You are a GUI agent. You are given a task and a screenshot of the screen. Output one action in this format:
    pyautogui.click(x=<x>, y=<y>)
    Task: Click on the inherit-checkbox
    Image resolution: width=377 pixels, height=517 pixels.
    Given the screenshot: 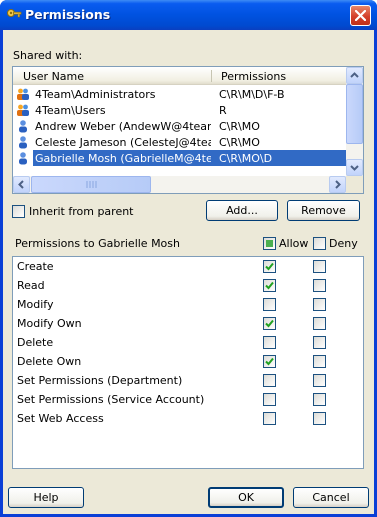 What is the action you would take?
    pyautogui.click(x=18, y=211)
    